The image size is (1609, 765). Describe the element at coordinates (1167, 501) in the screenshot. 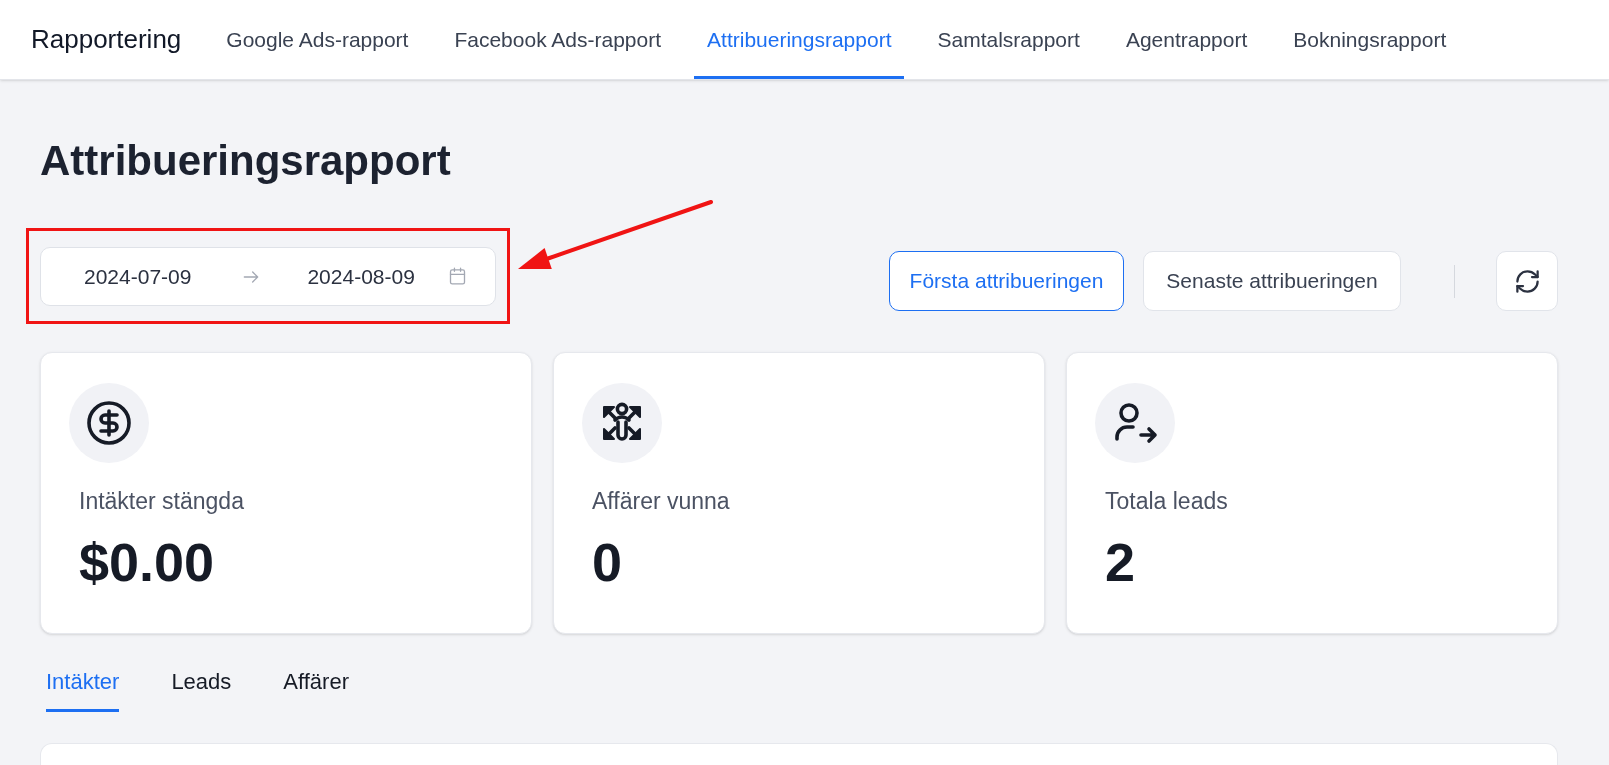

I see `stat-label: Totala leads` at that location.